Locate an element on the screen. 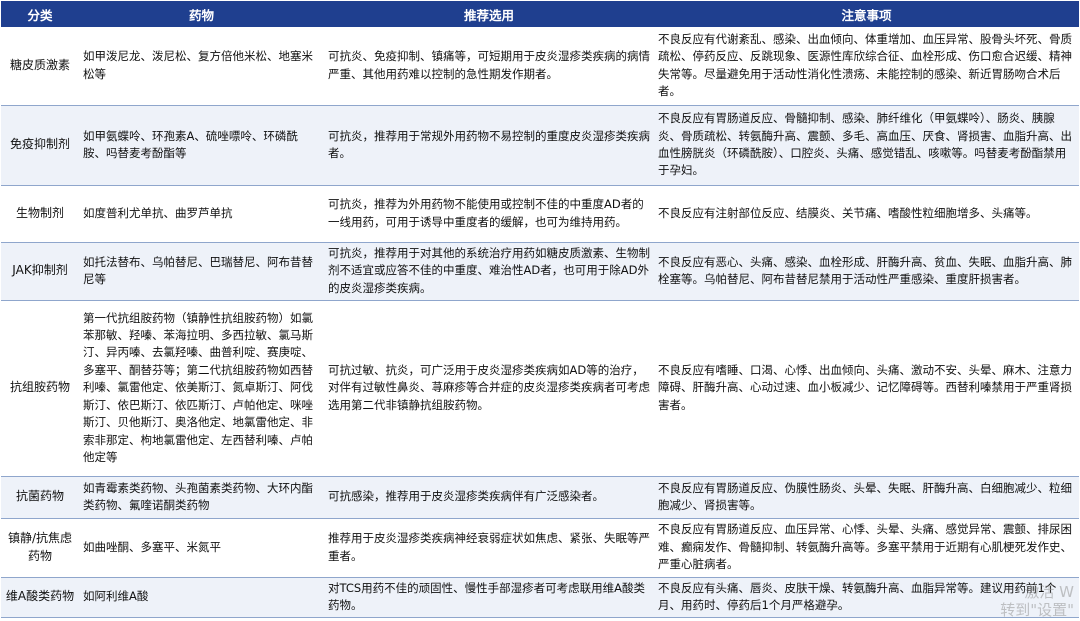 The image size is (1080, 621). row-drugs: 如度普利尤单抗、曲罗芦单抗 is located at coordinates (201, 214).